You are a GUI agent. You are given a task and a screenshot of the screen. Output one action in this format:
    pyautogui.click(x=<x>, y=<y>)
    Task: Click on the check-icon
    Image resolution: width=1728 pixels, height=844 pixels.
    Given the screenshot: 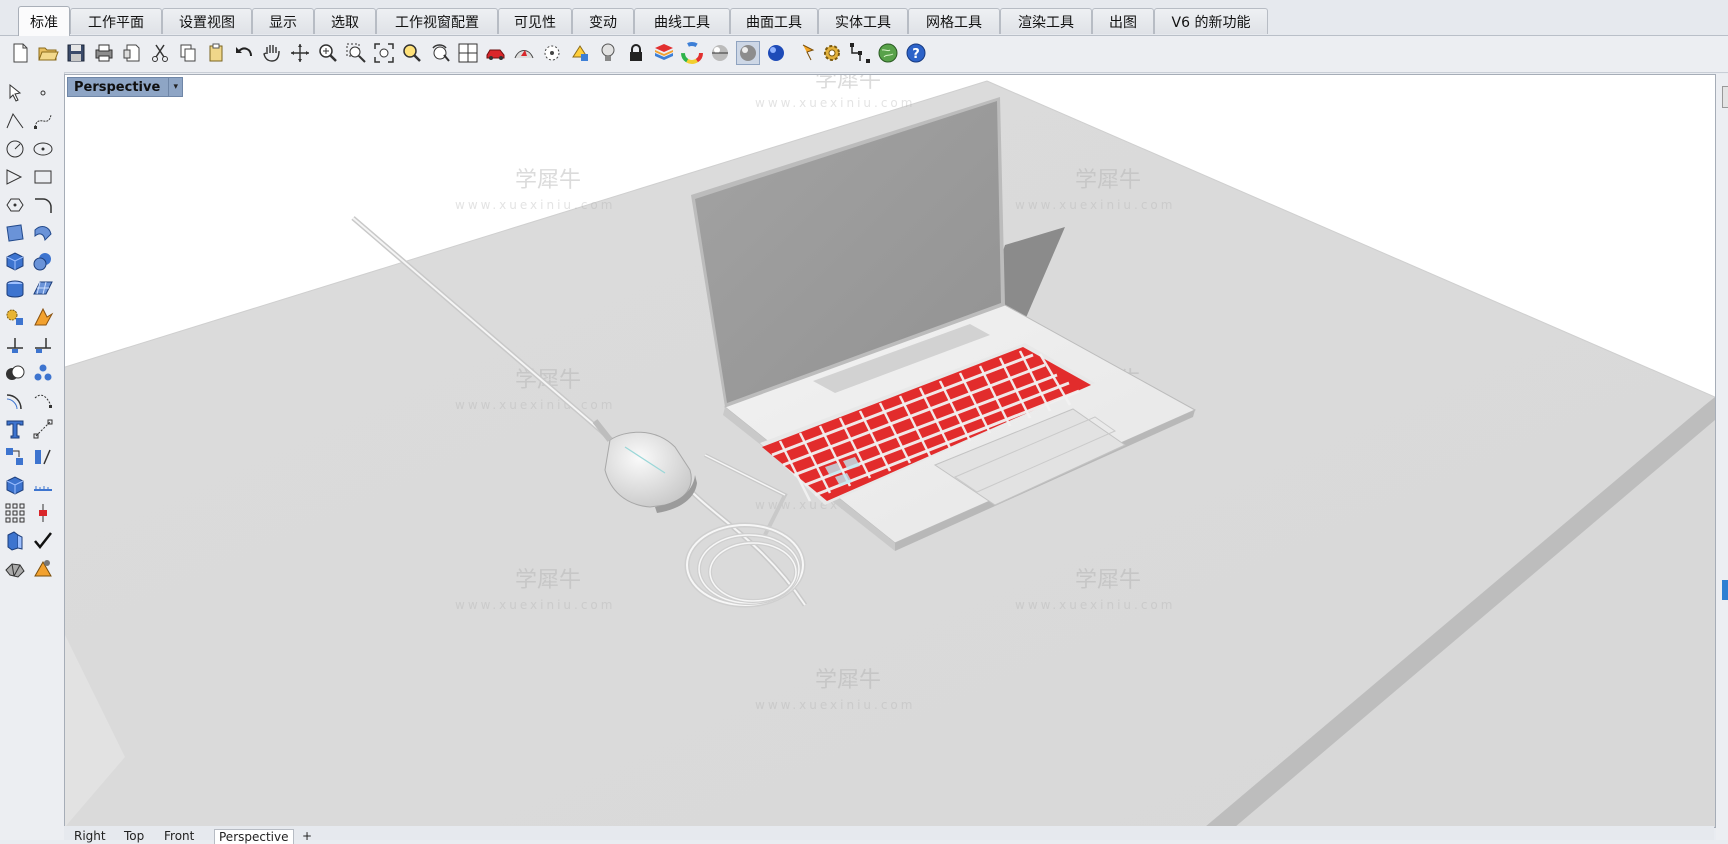 What is the action you would take?
    pyautogui.click(x=43, y=541)
    